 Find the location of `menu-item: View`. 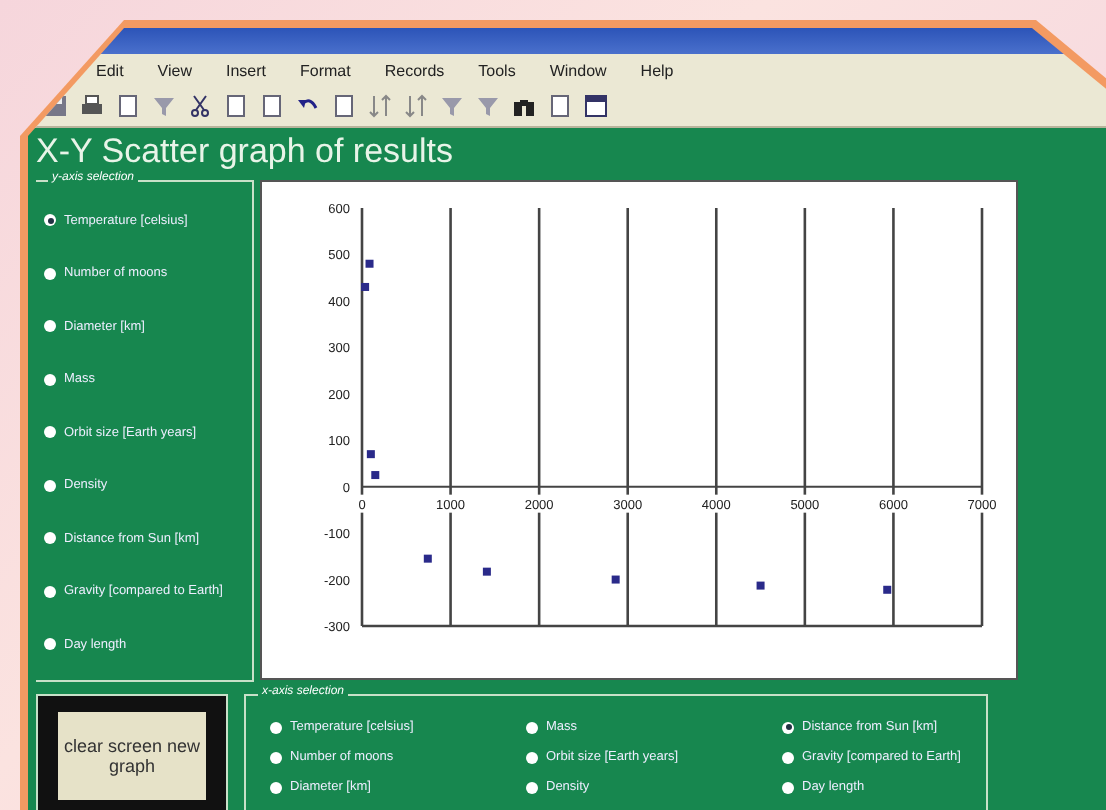

menu-item: View is located at coordinates (174, 70).